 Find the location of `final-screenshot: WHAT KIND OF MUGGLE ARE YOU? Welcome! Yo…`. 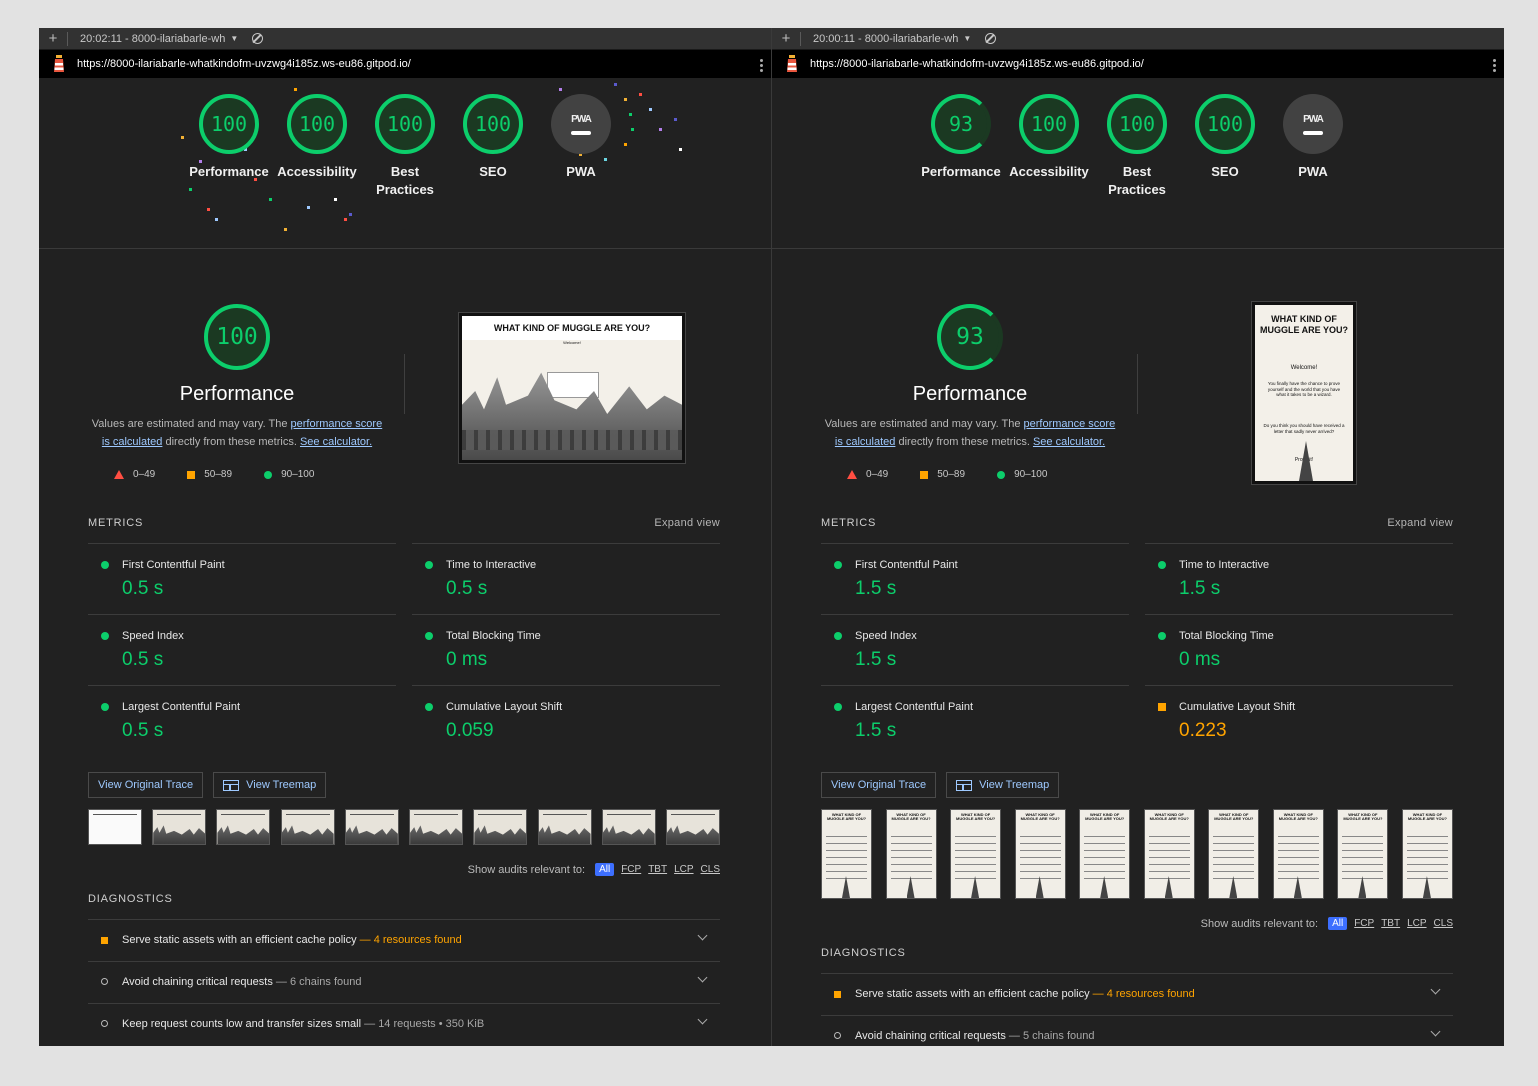

final-screenshot: WHAT KIND OF MUGGLE ARE YOU? Welcome! Yo… is located at coordinates (1304, 393).